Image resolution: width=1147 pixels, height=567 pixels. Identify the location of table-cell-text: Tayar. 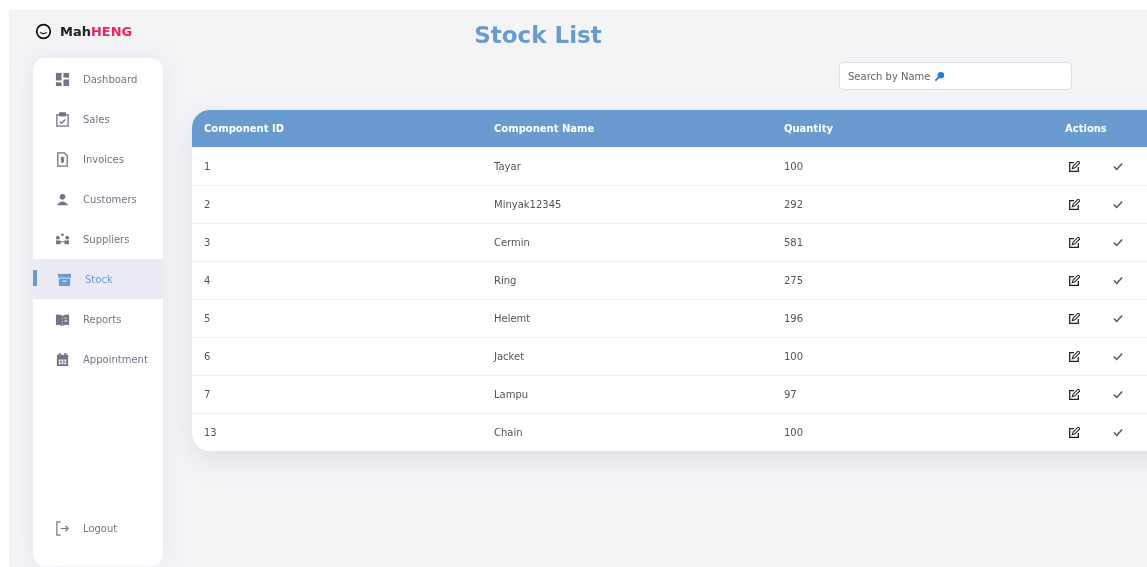
(507, 166).